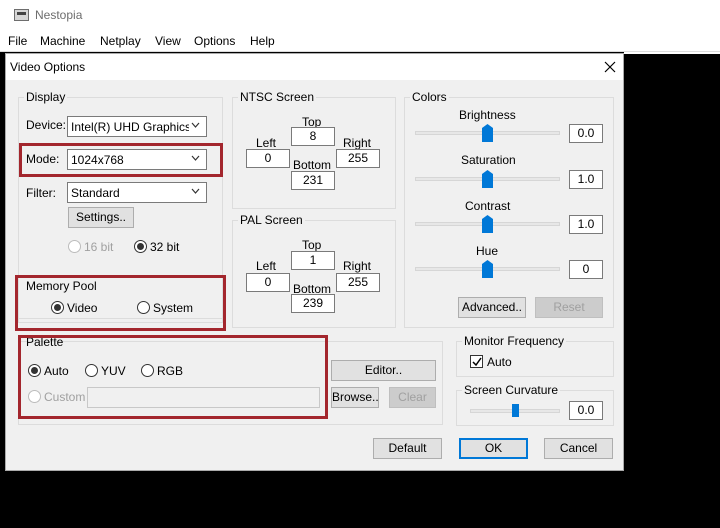  I want to click on filter-select: Standard, so click(137, 192).